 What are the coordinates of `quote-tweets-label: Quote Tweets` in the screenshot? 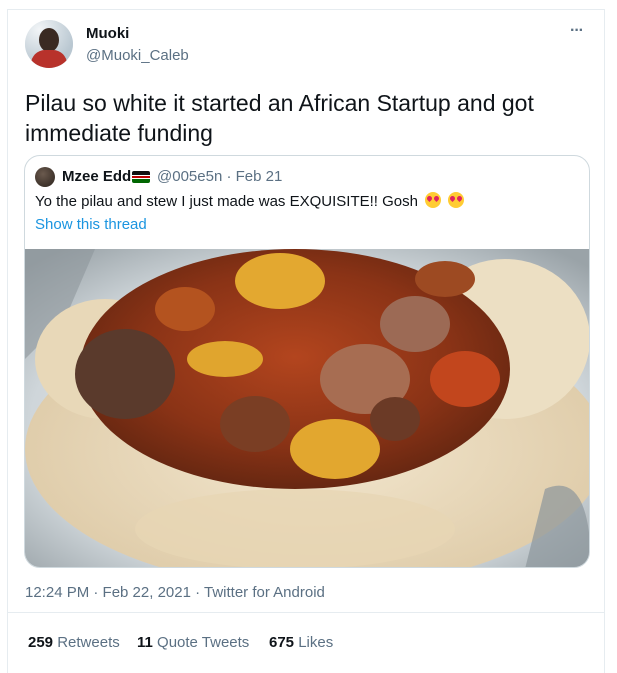 It's located at (203, 642).